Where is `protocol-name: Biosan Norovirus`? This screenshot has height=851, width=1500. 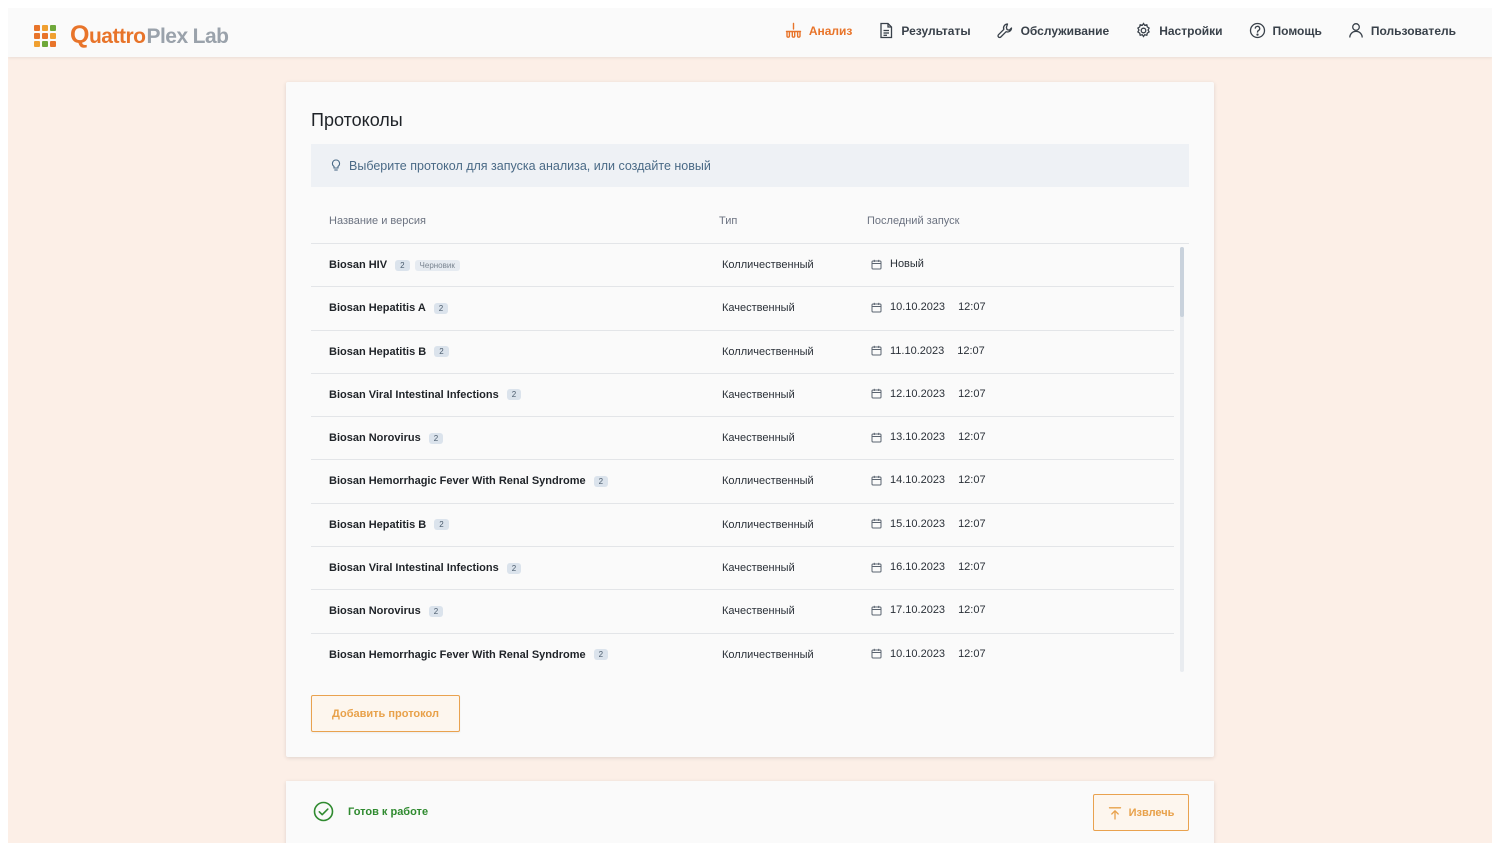 protocol-name: Biosan Norovirus is located at coordinates (375, 611).